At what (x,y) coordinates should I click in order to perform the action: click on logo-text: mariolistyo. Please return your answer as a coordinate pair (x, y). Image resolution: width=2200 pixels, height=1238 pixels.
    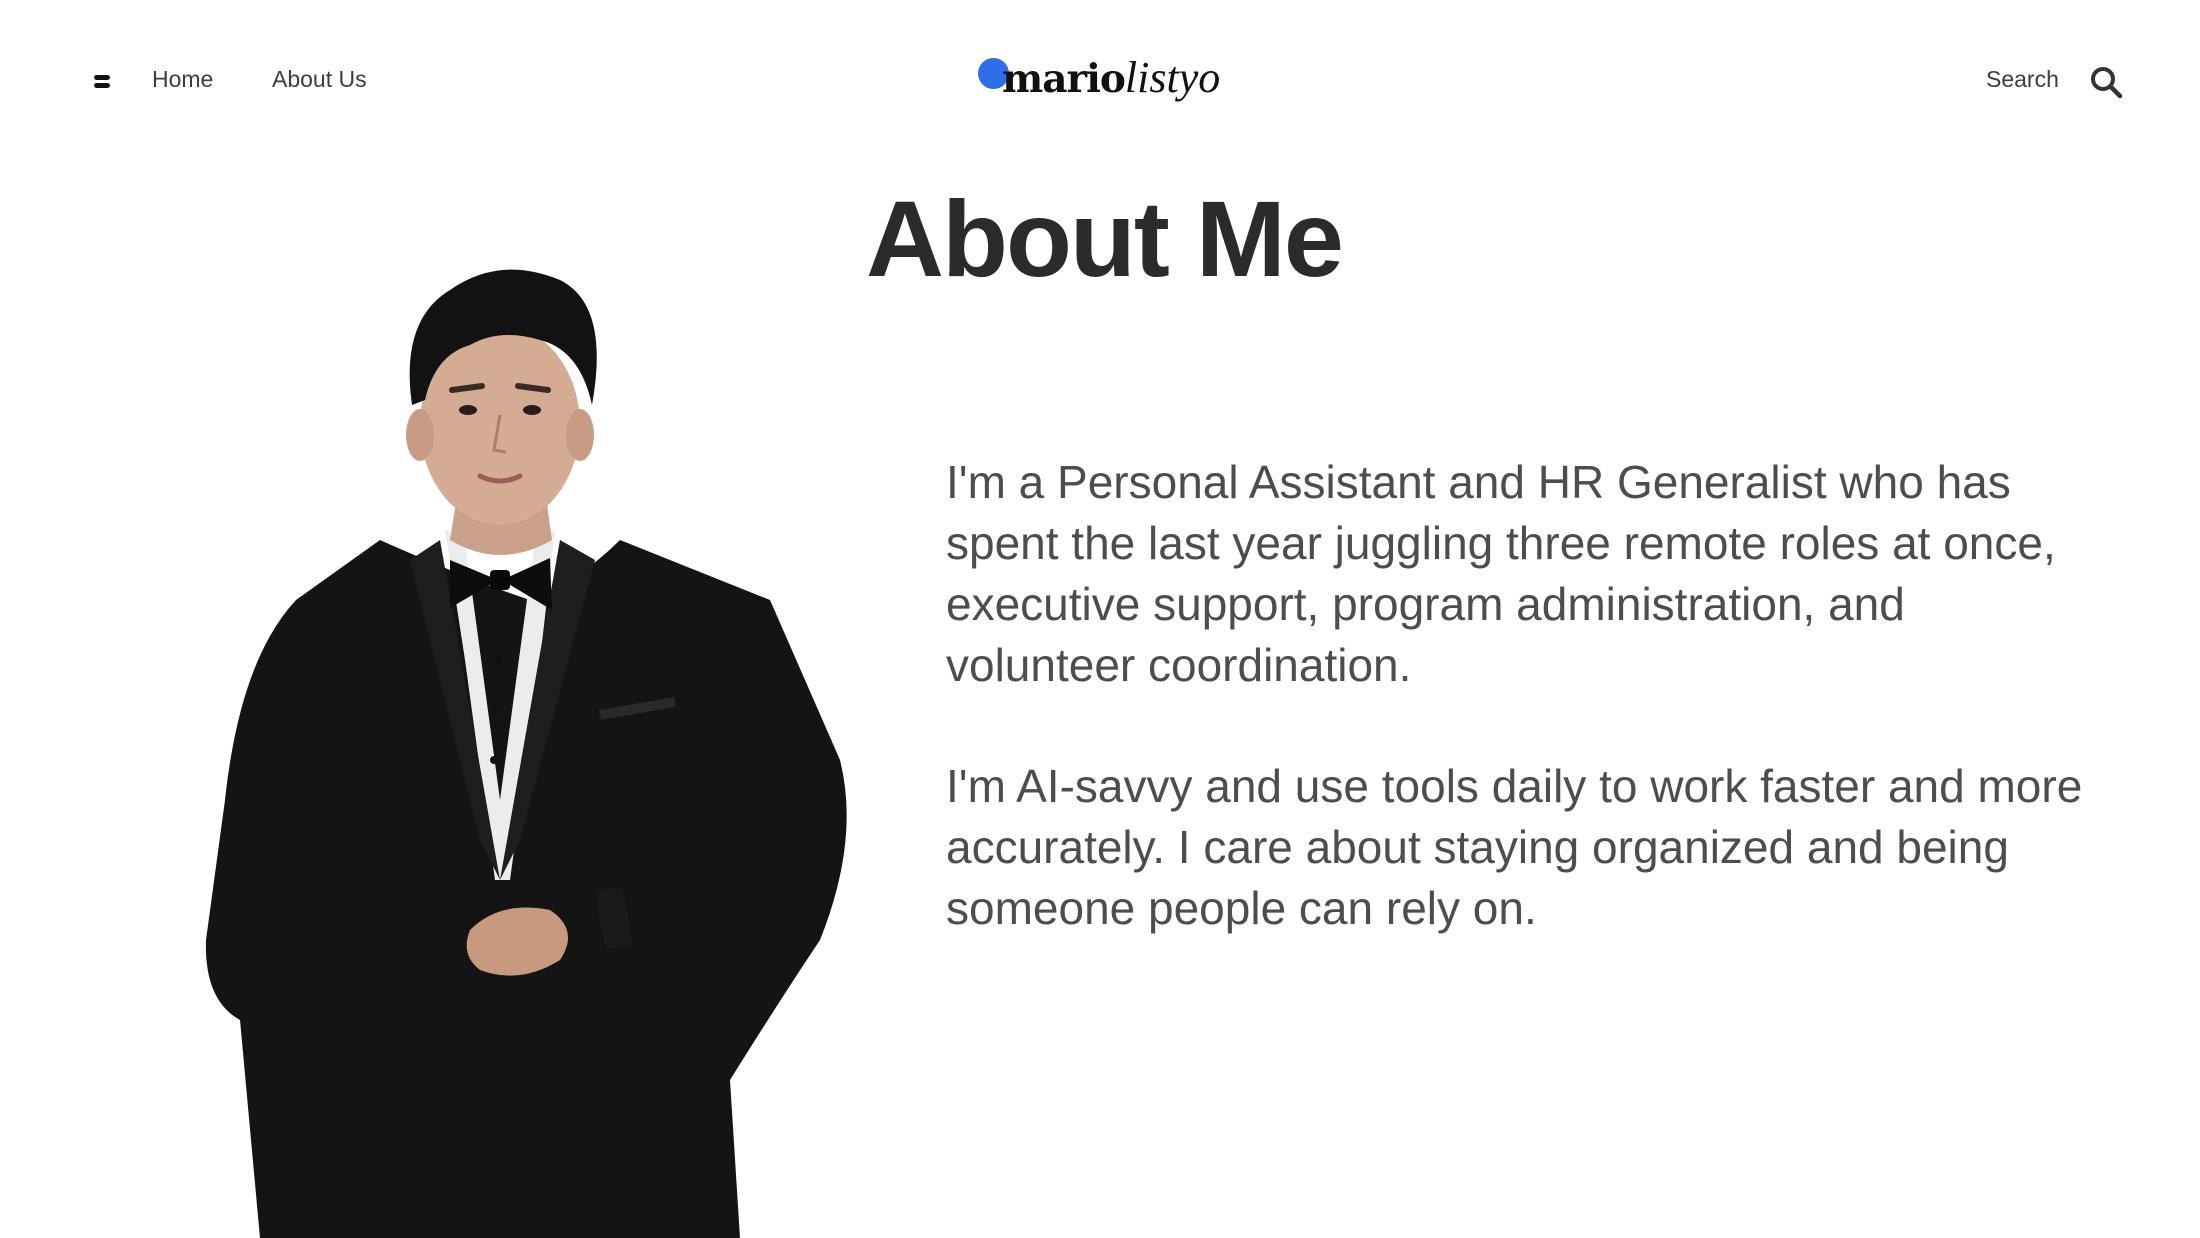
    Looking at the image, I should click on (1111, 77).